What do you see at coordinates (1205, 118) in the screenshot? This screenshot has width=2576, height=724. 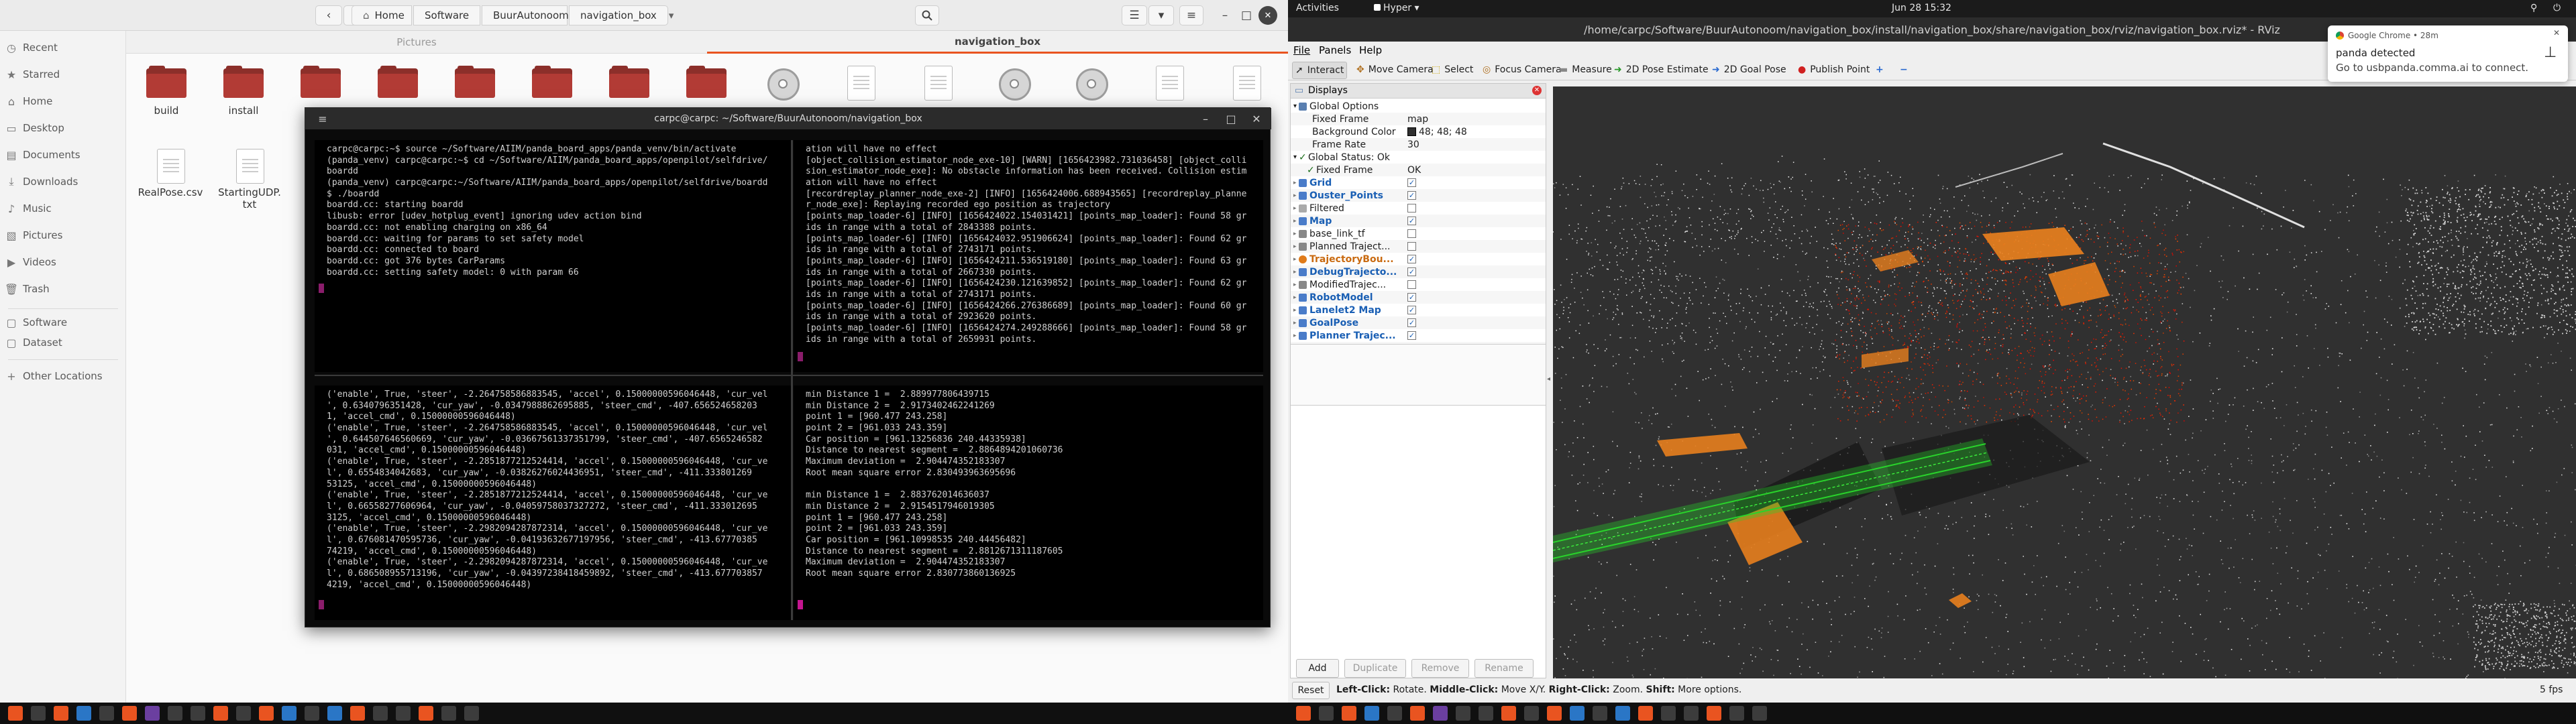 I see `terminal-minimize-button: –` at bounding box center [1205, 118].